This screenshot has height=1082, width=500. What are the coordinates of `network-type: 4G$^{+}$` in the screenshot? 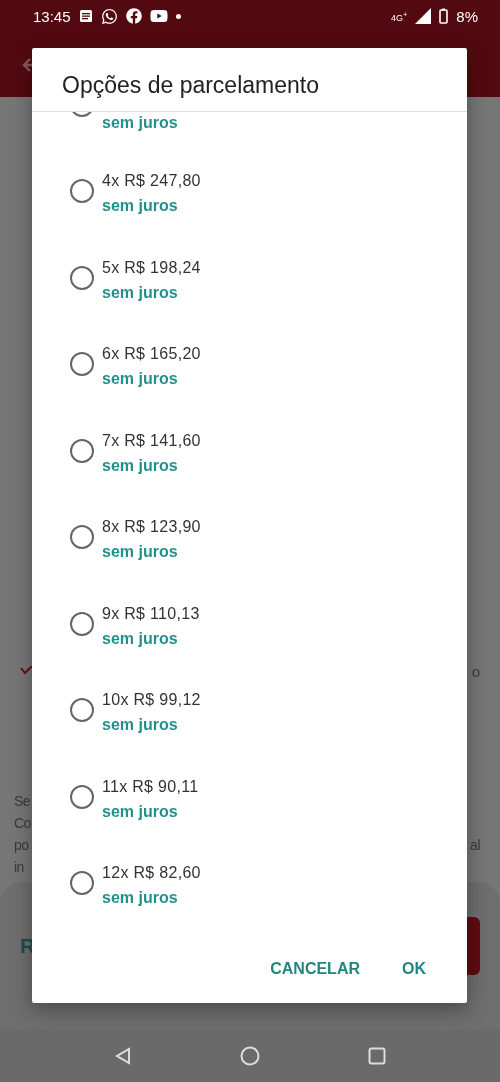 It's located at (399, 16).